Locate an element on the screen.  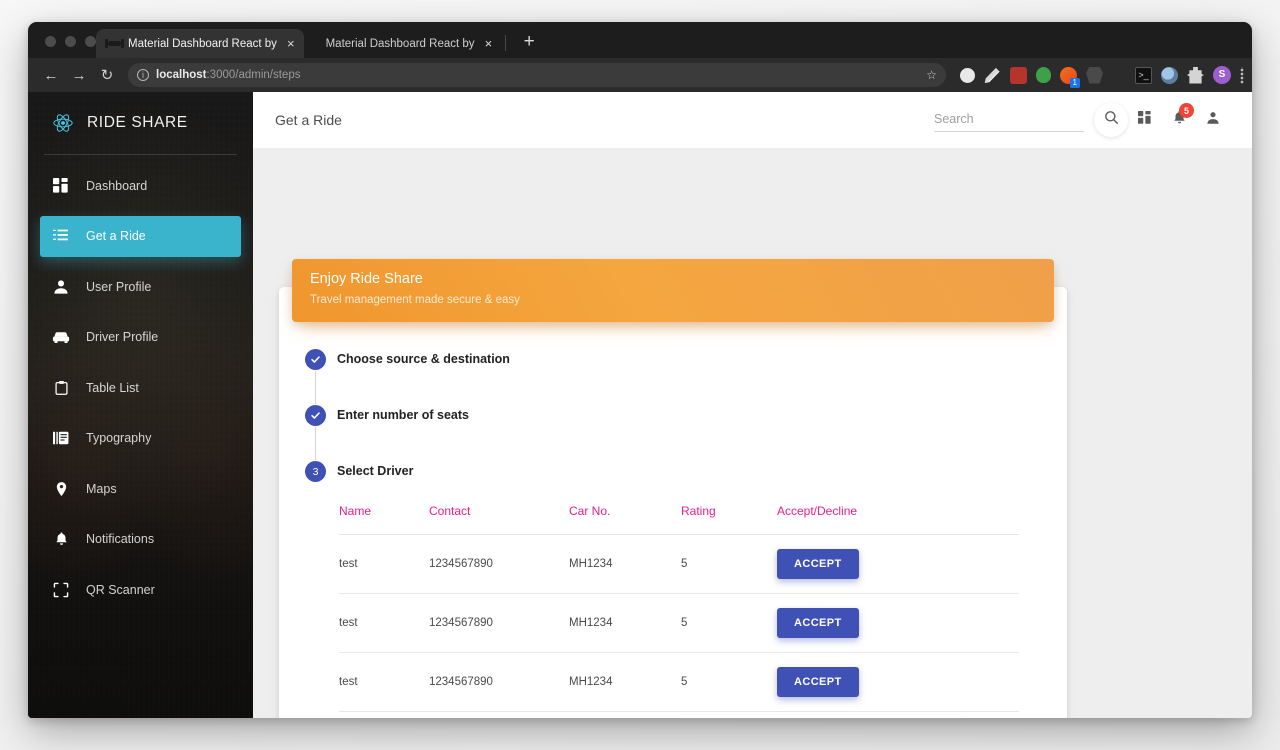
close-window-button is located at coordinates (50, 41).